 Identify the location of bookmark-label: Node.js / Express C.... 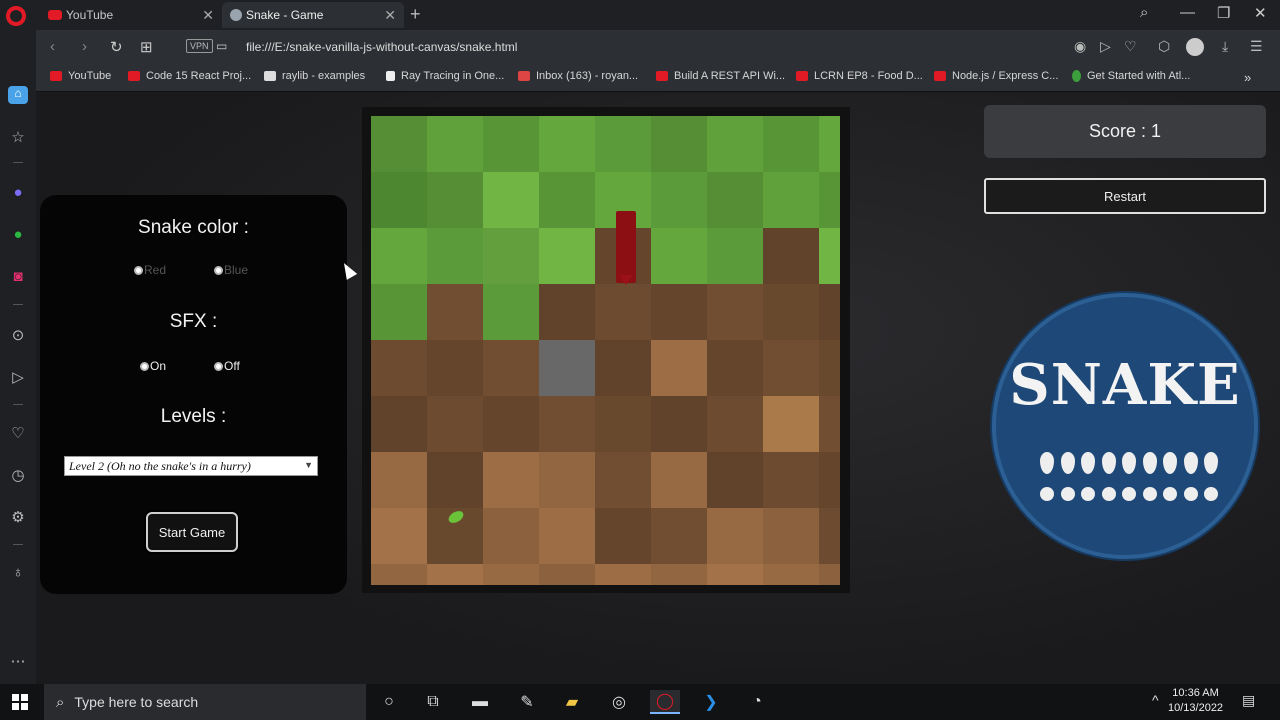
(1005, 76).